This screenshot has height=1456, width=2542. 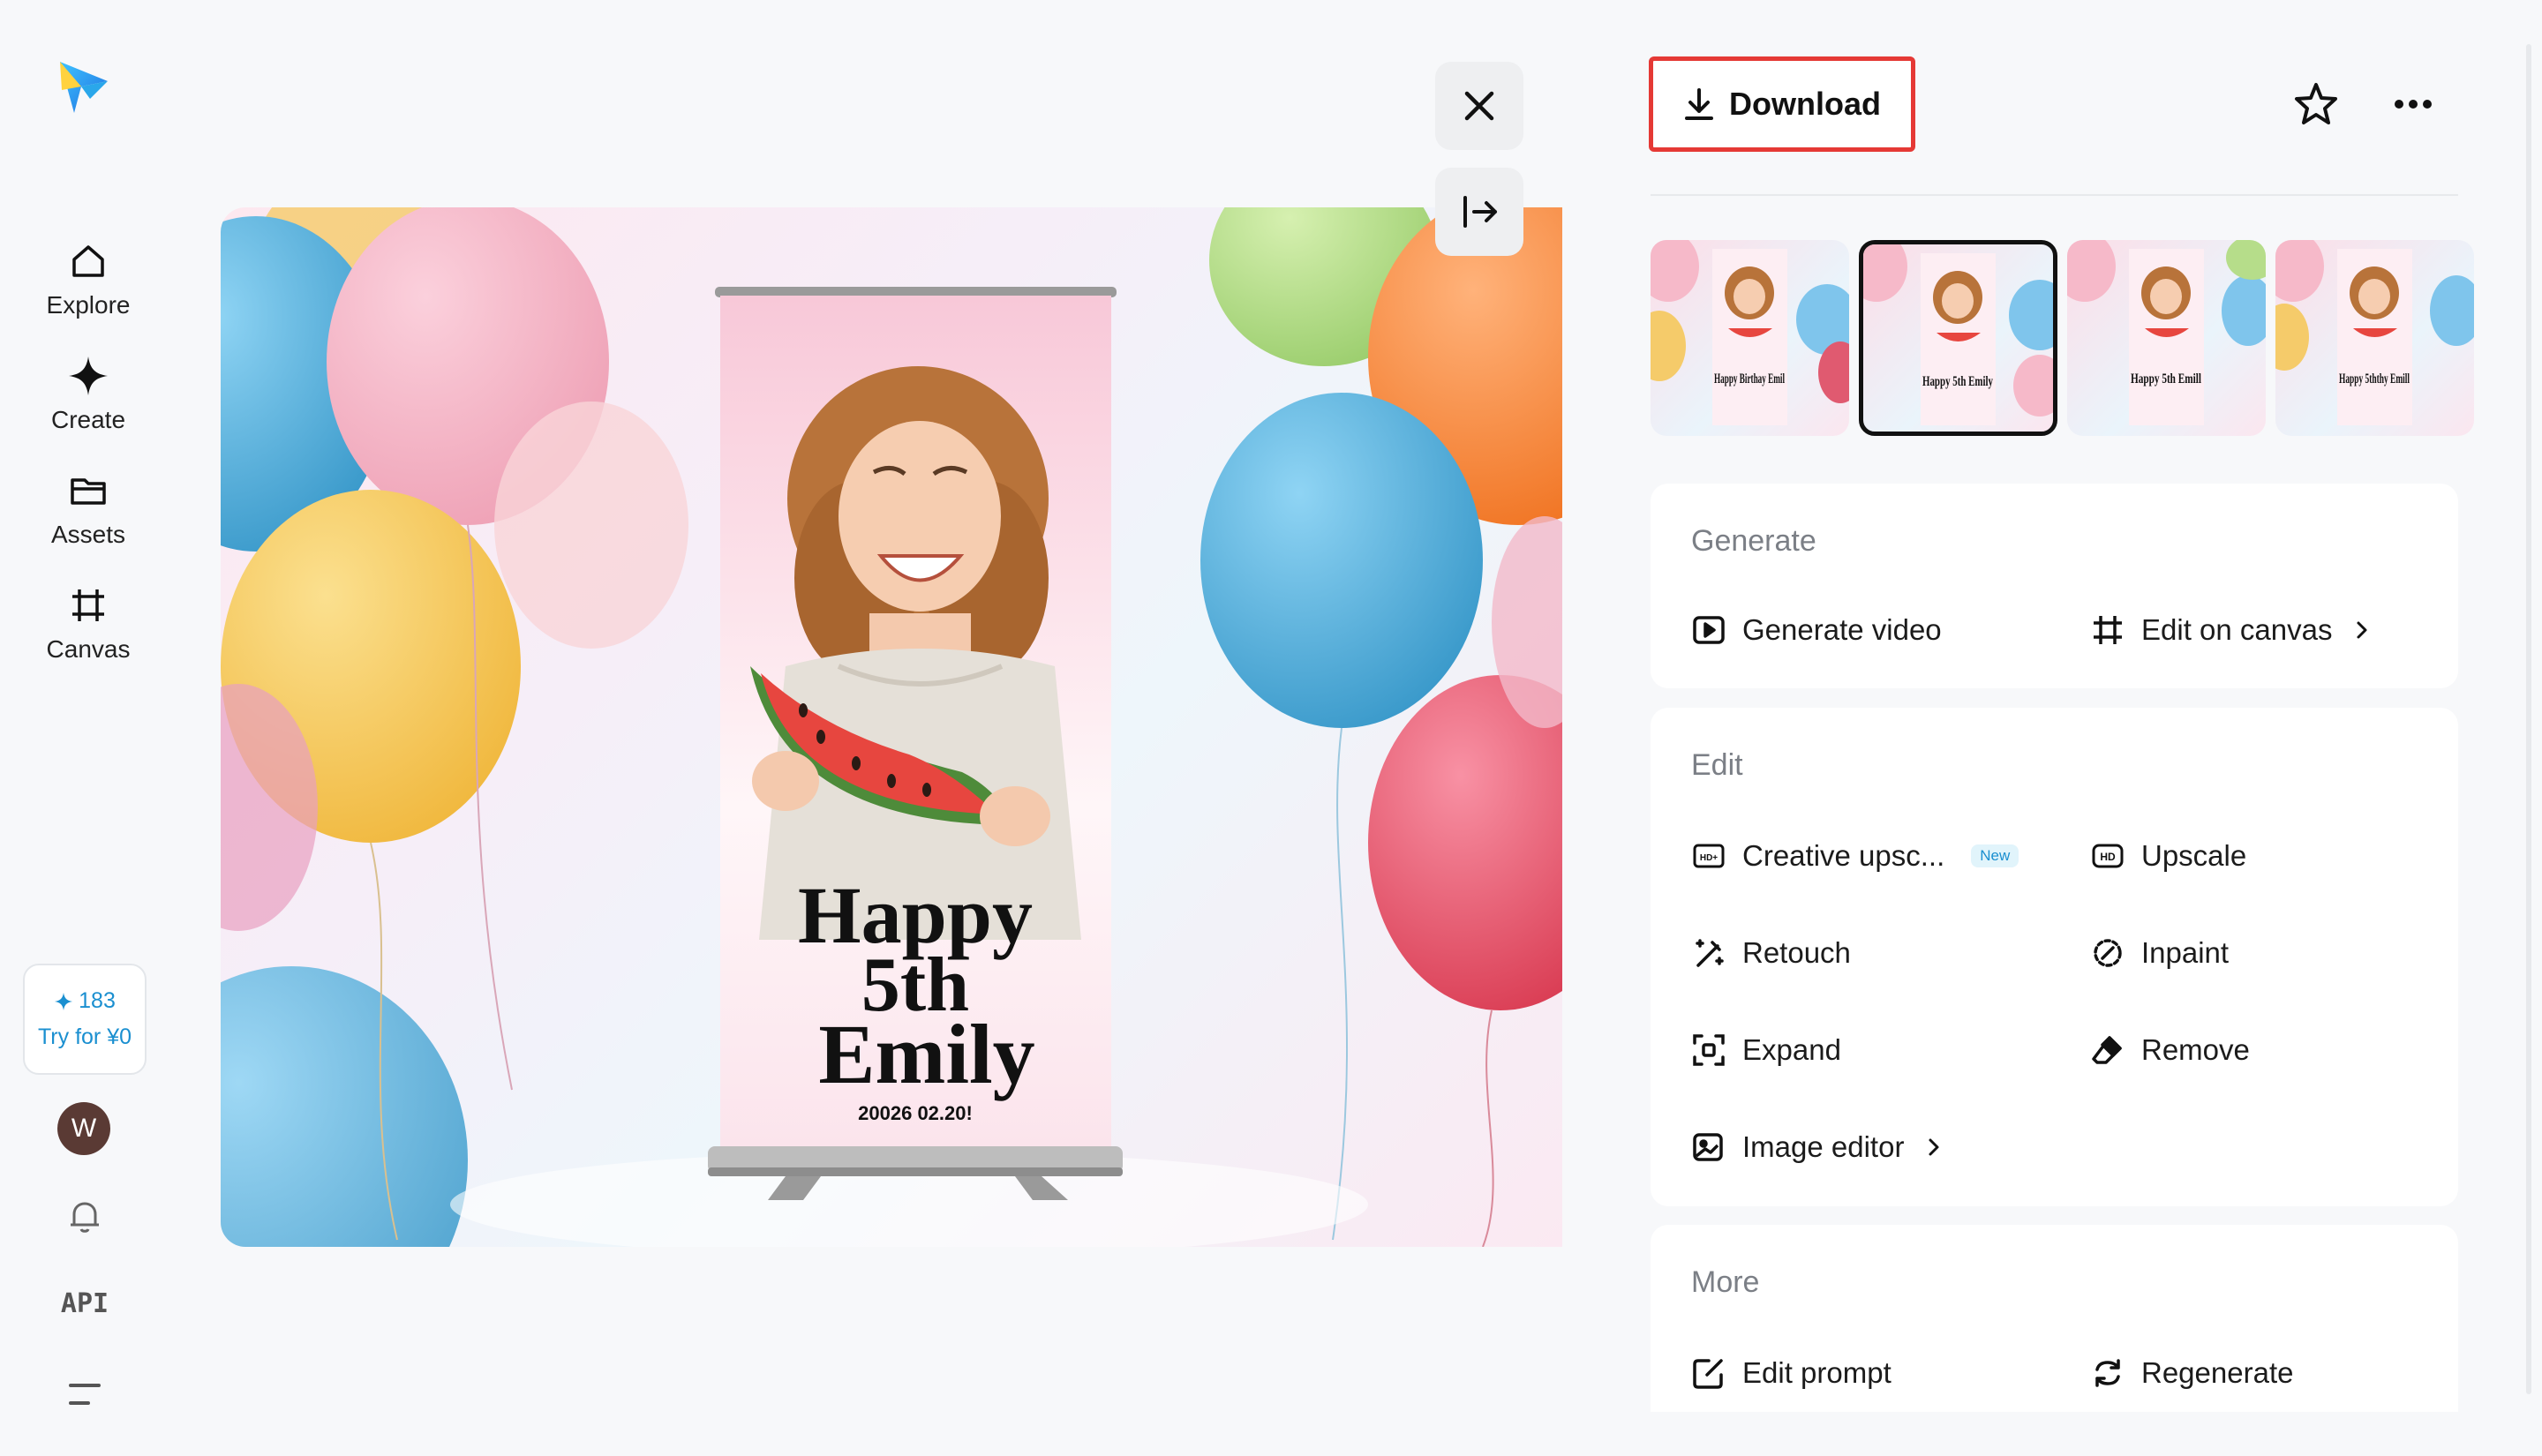 What do you see at coordinates (89, 491) in the screenshot?
I see `folder-icon` at bounding box center [89, 491].